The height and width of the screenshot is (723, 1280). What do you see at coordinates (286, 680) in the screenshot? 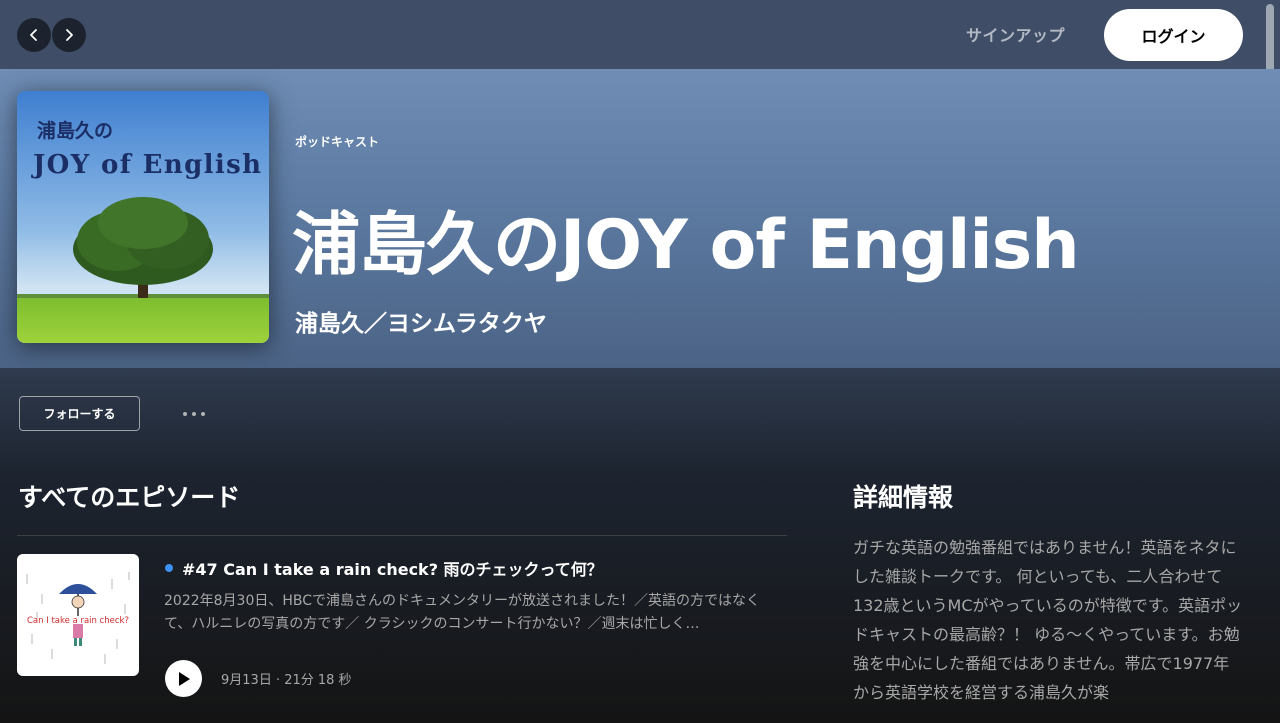
I see `episode-meta: 9月13日 · 21分 18 秒` at bounding box center [286, 680].